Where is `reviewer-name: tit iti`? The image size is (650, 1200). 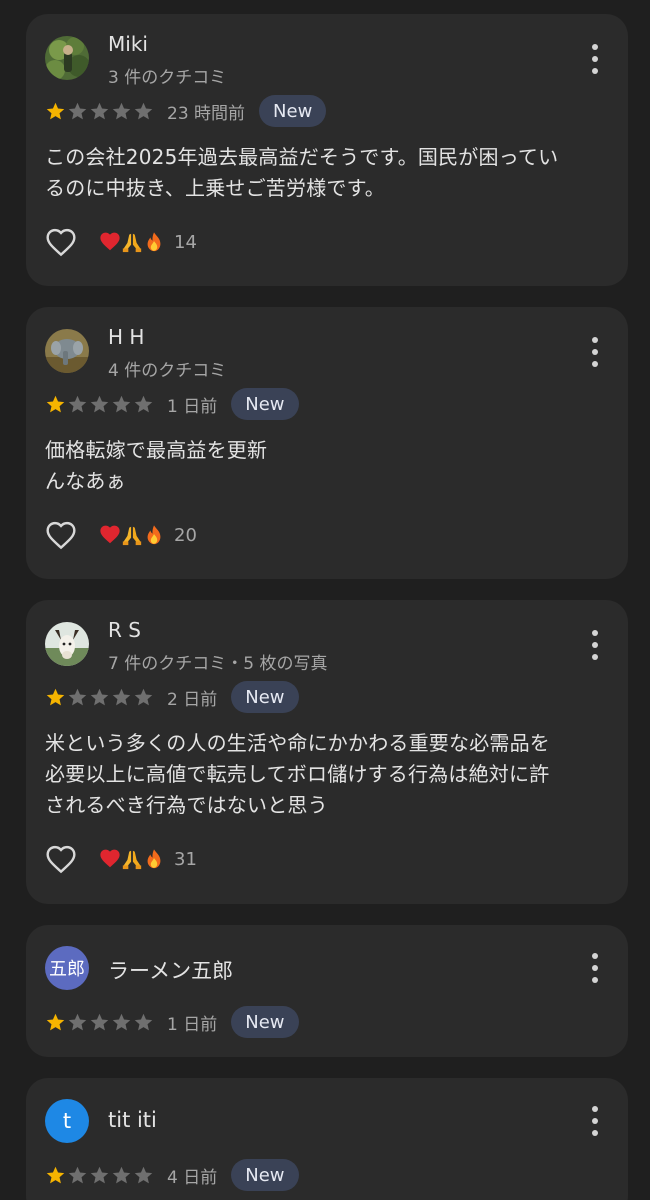 reviewer-name: tit iti is located at coordinates (132, 1120).